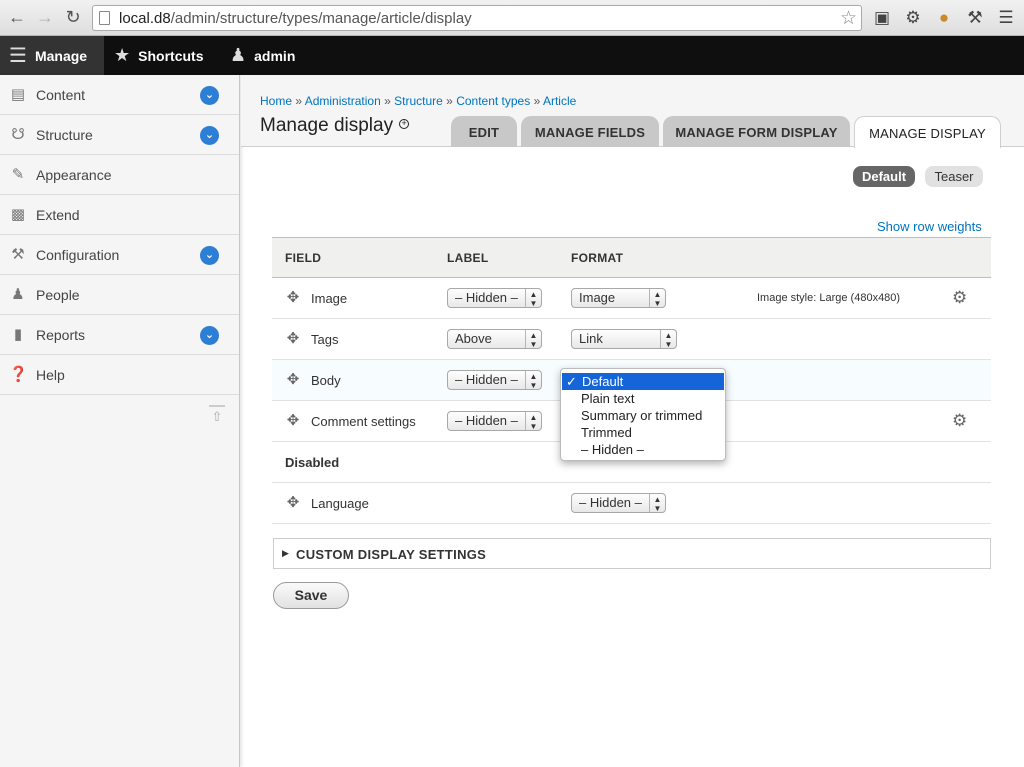 The width and height of the screenshot is (1024, 767). Describe the element at coordinates (343, 101) in the screenshot. I see `breadcrumb-administration: Administration` at that location.